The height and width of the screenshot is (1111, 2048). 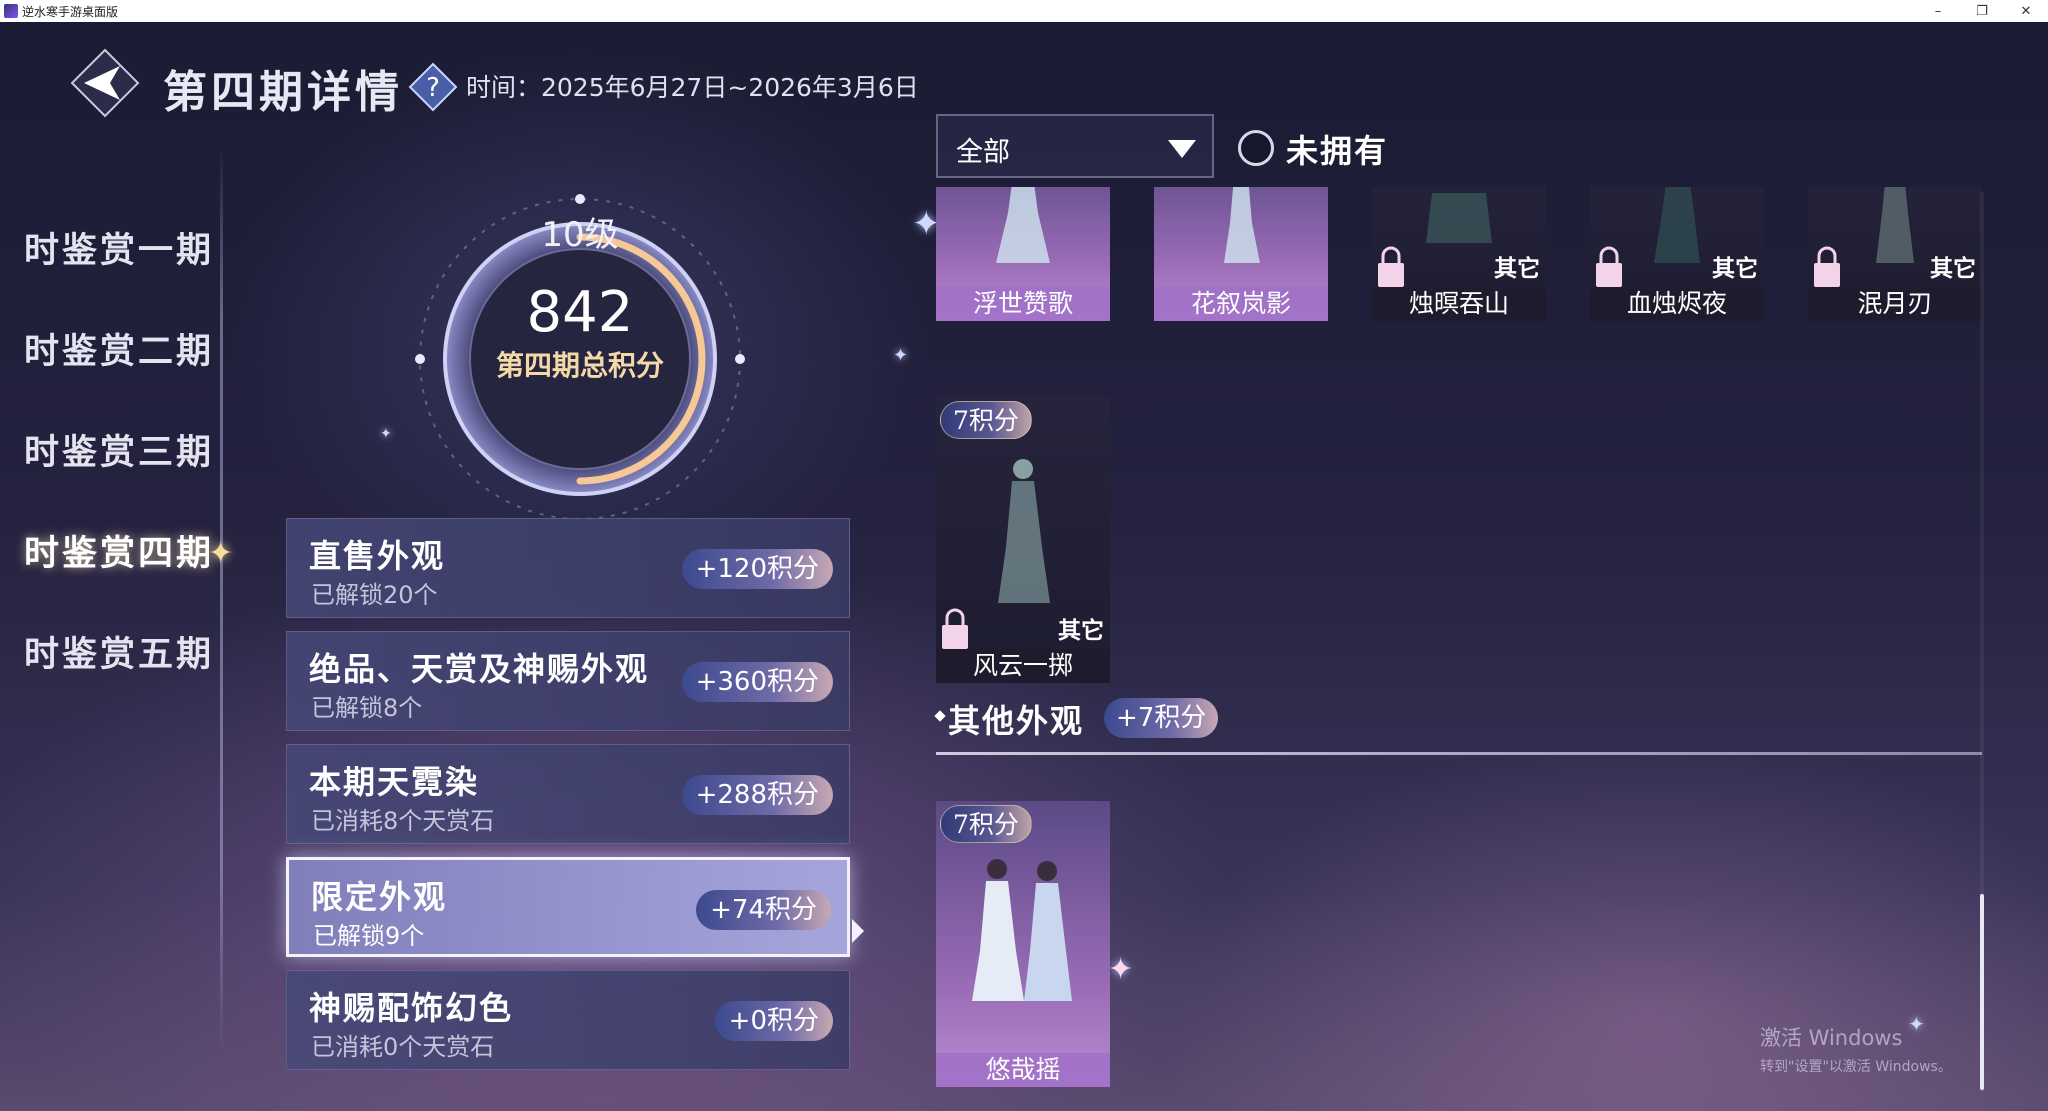 What do you see at coordinates (1182, 149) in the screenshot?
I see `chevron-down-icon` at bounding box center [1182, 149].